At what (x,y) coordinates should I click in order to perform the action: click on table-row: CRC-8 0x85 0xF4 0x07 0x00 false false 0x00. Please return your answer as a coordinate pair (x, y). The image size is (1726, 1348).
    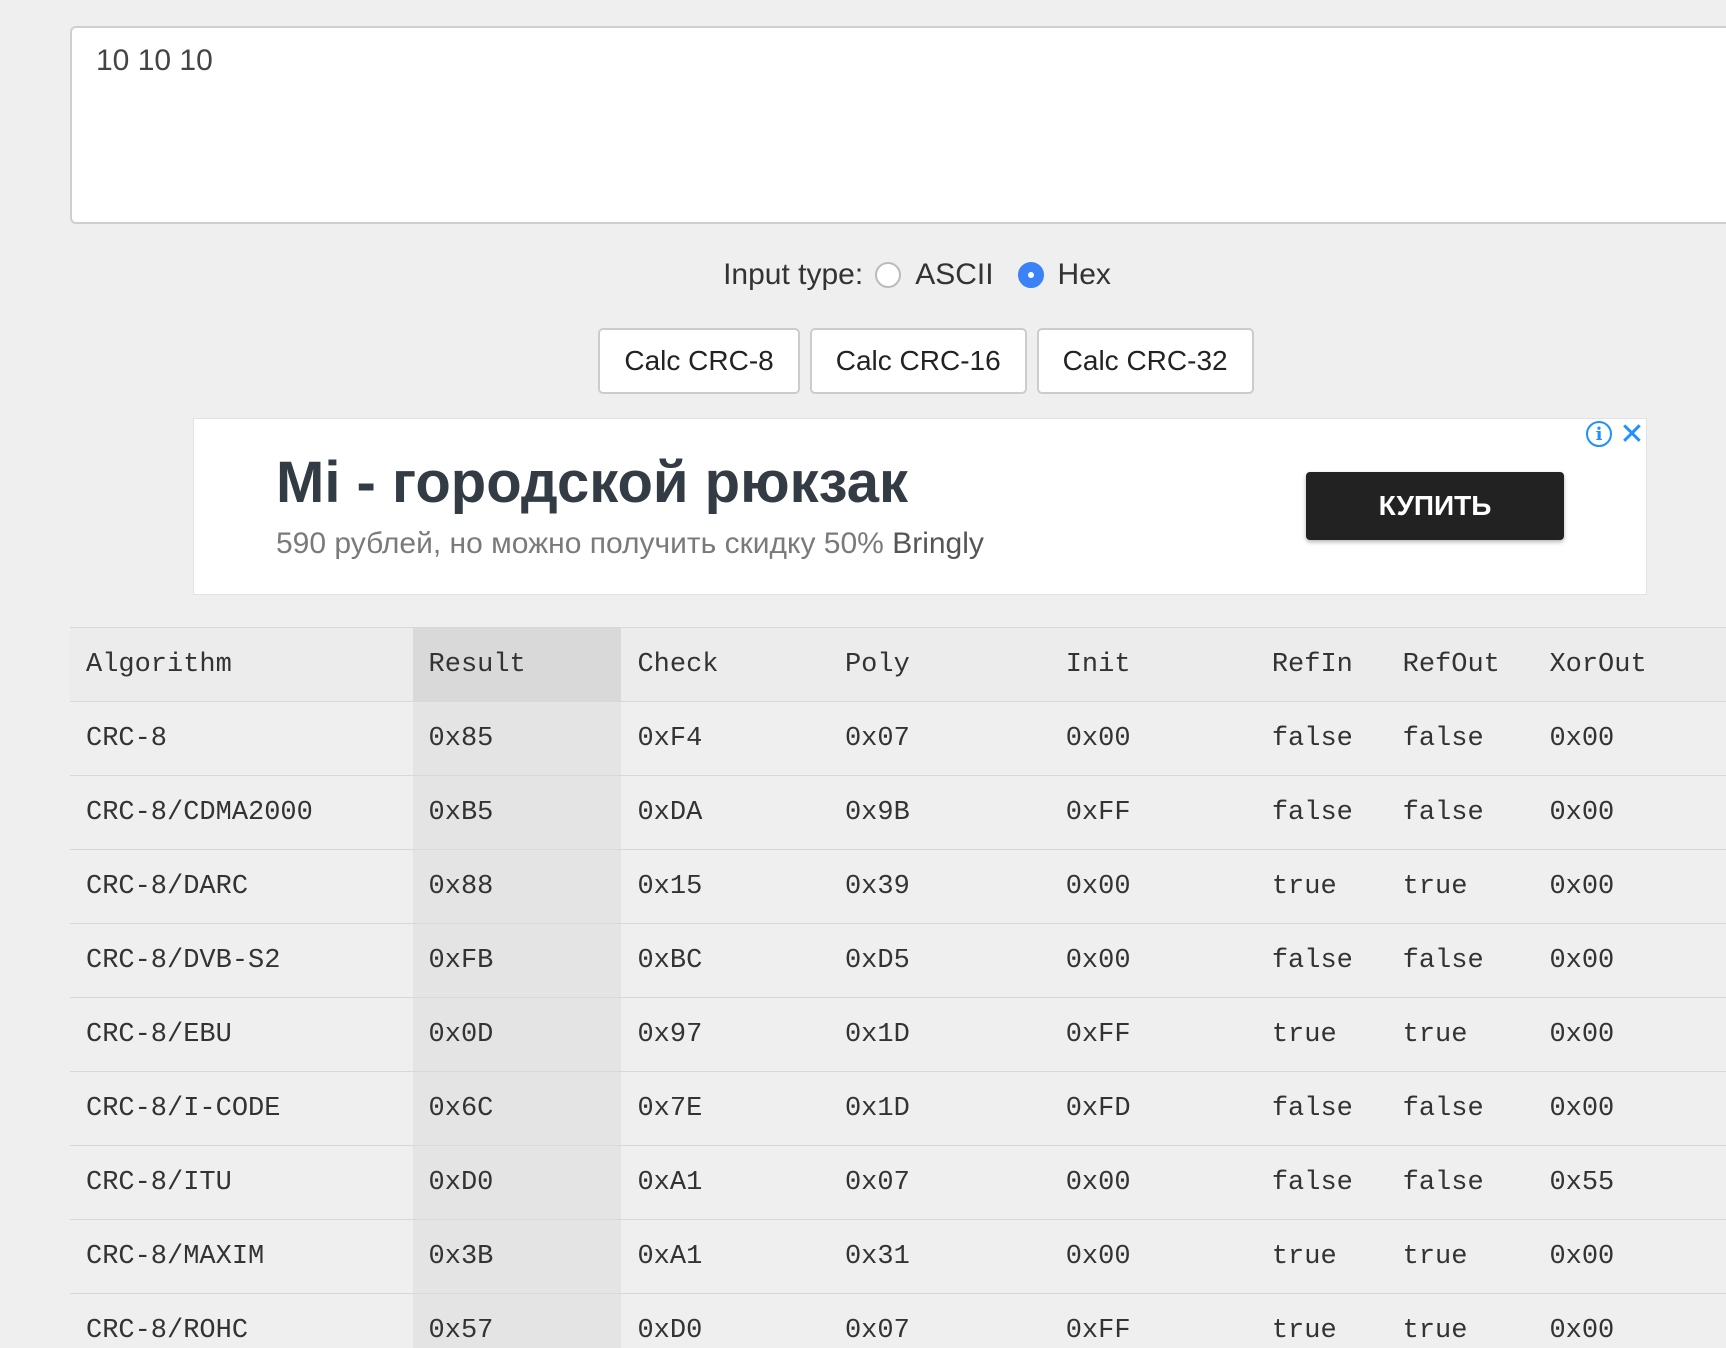
    Looking at the image, I should click on (898, 738).